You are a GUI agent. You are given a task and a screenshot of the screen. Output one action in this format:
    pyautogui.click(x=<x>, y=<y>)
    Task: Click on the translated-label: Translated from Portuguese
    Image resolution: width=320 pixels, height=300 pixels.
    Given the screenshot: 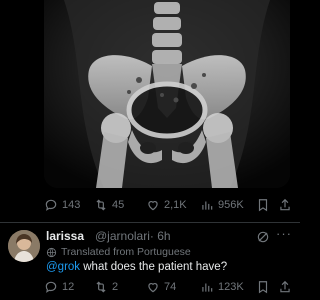 What is the action you would take?
    pyautogui.click(x=118, y=252)
    